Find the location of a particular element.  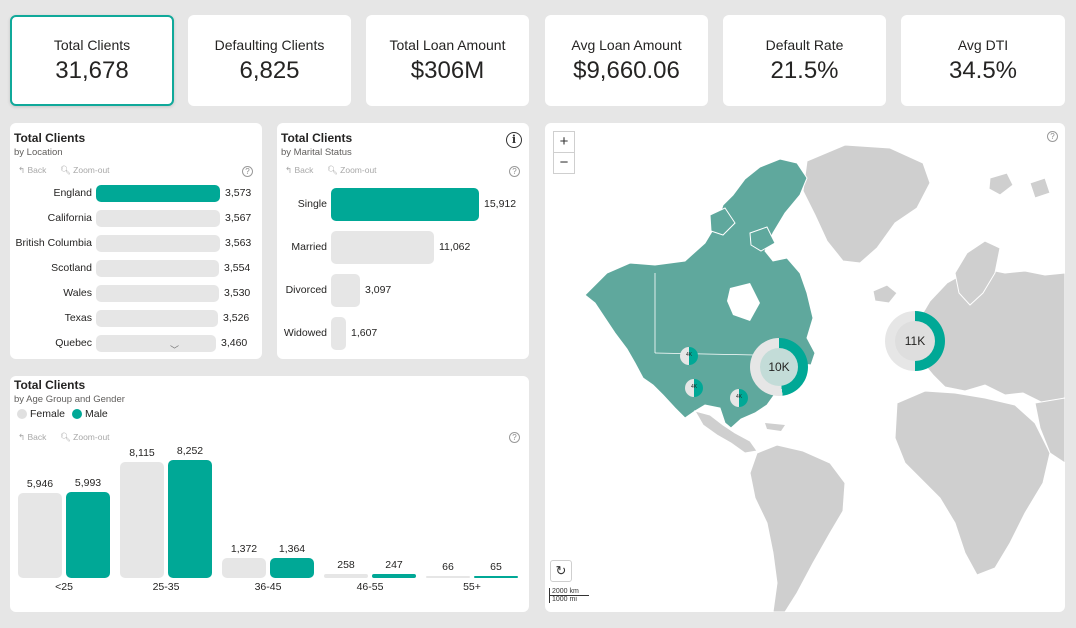

kpi-label: Total Loan Amount is located at coordinates (447, 45).